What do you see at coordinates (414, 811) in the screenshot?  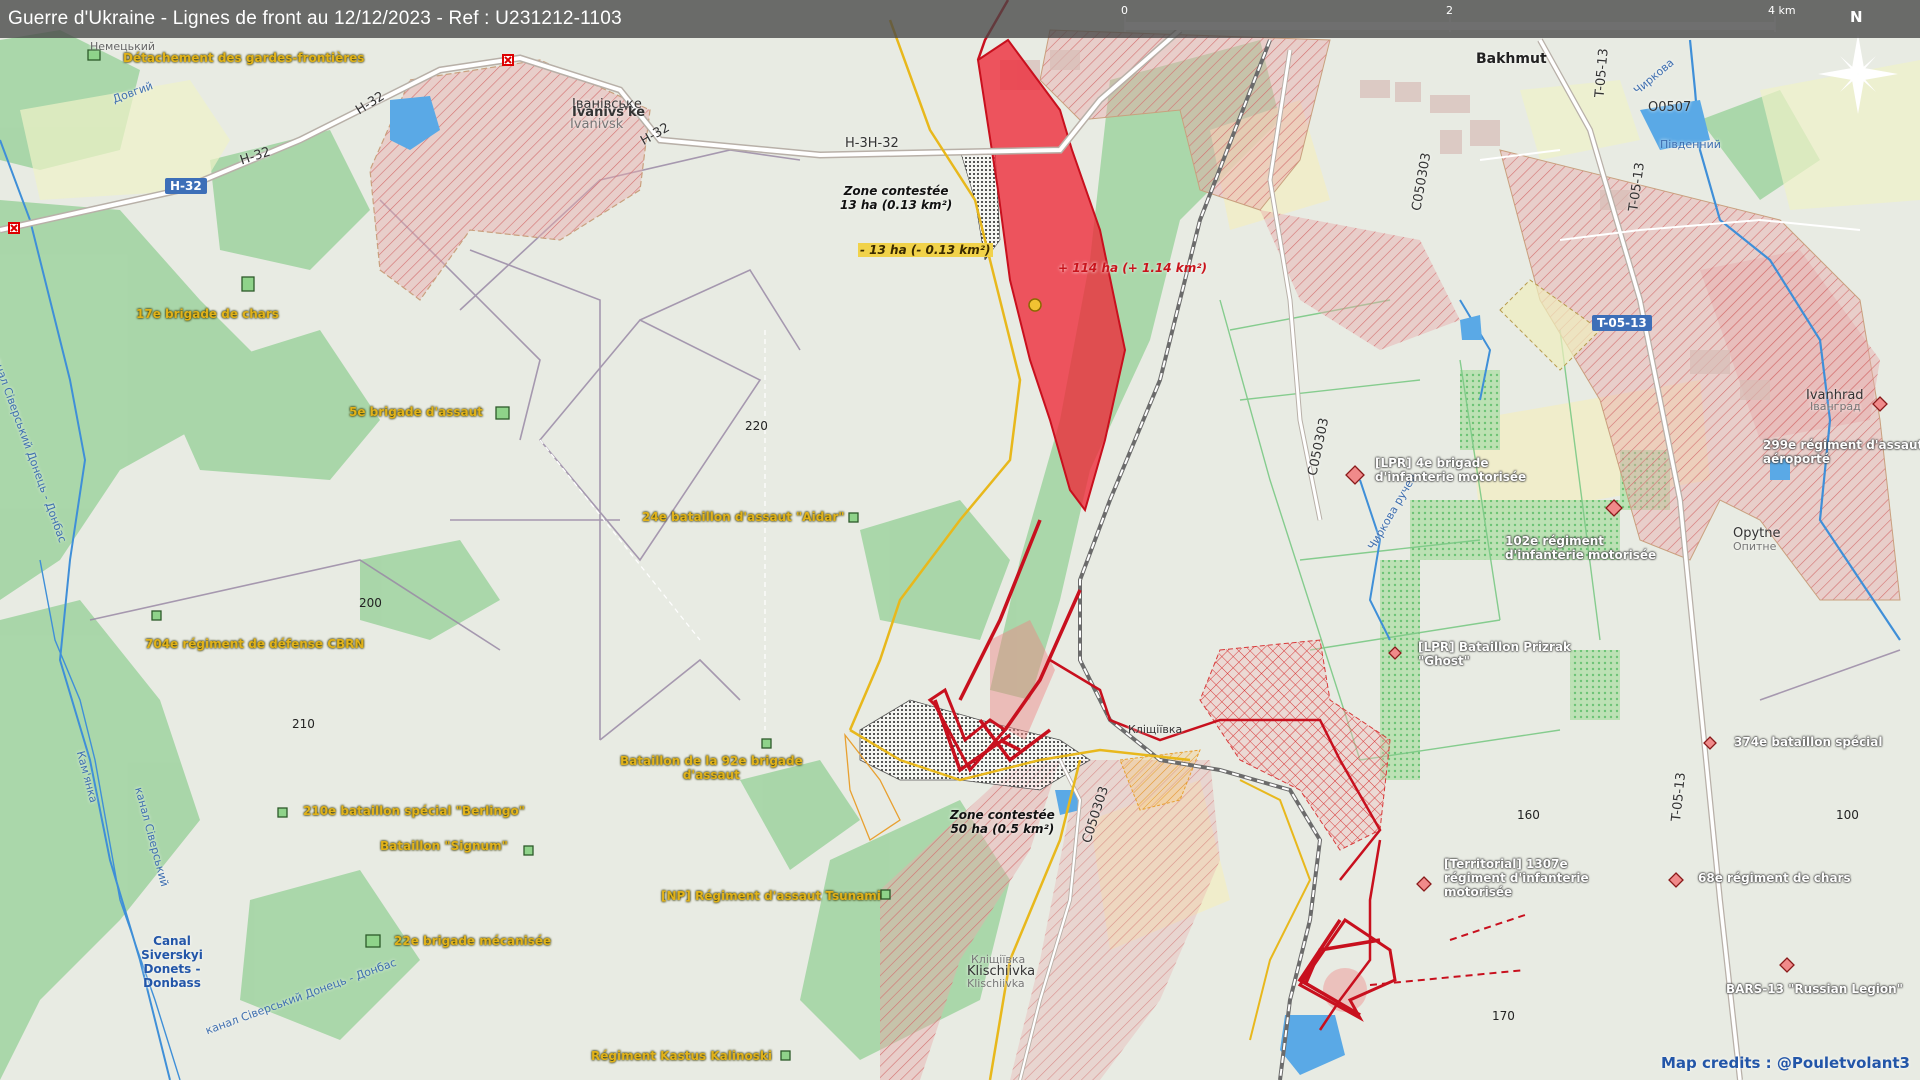 I see `ua-unit-berlingo: 210e bataillon spécial "Berlingo"` at bounding box center [414, 811].